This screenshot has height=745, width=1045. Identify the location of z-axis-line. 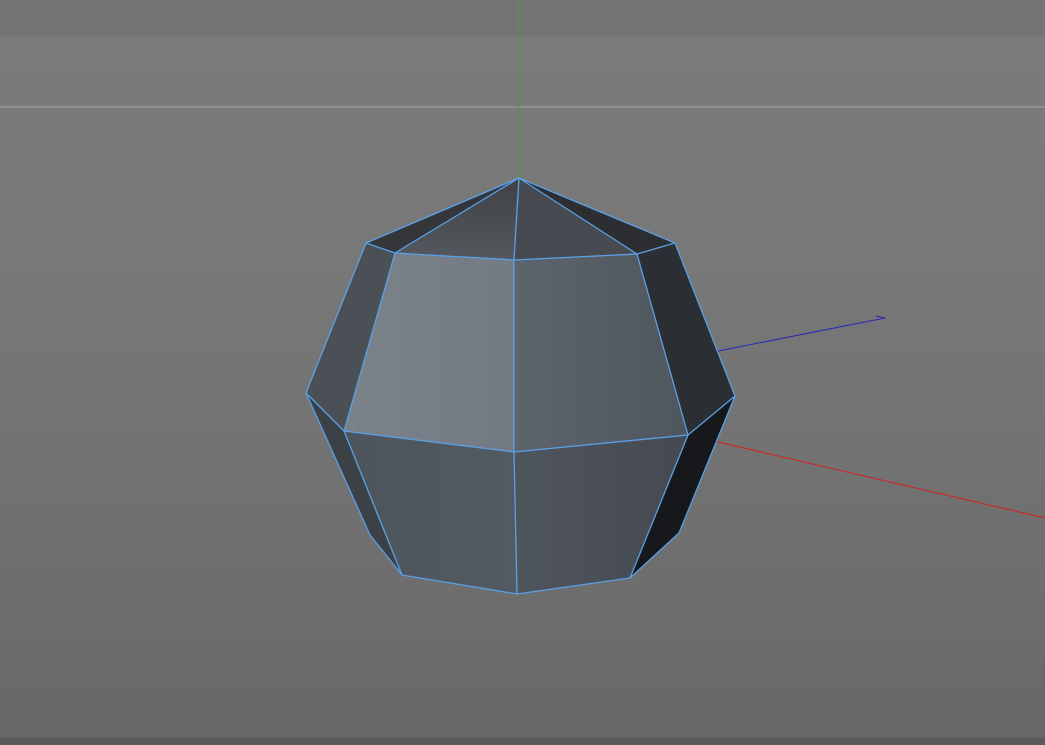
(801, 333).